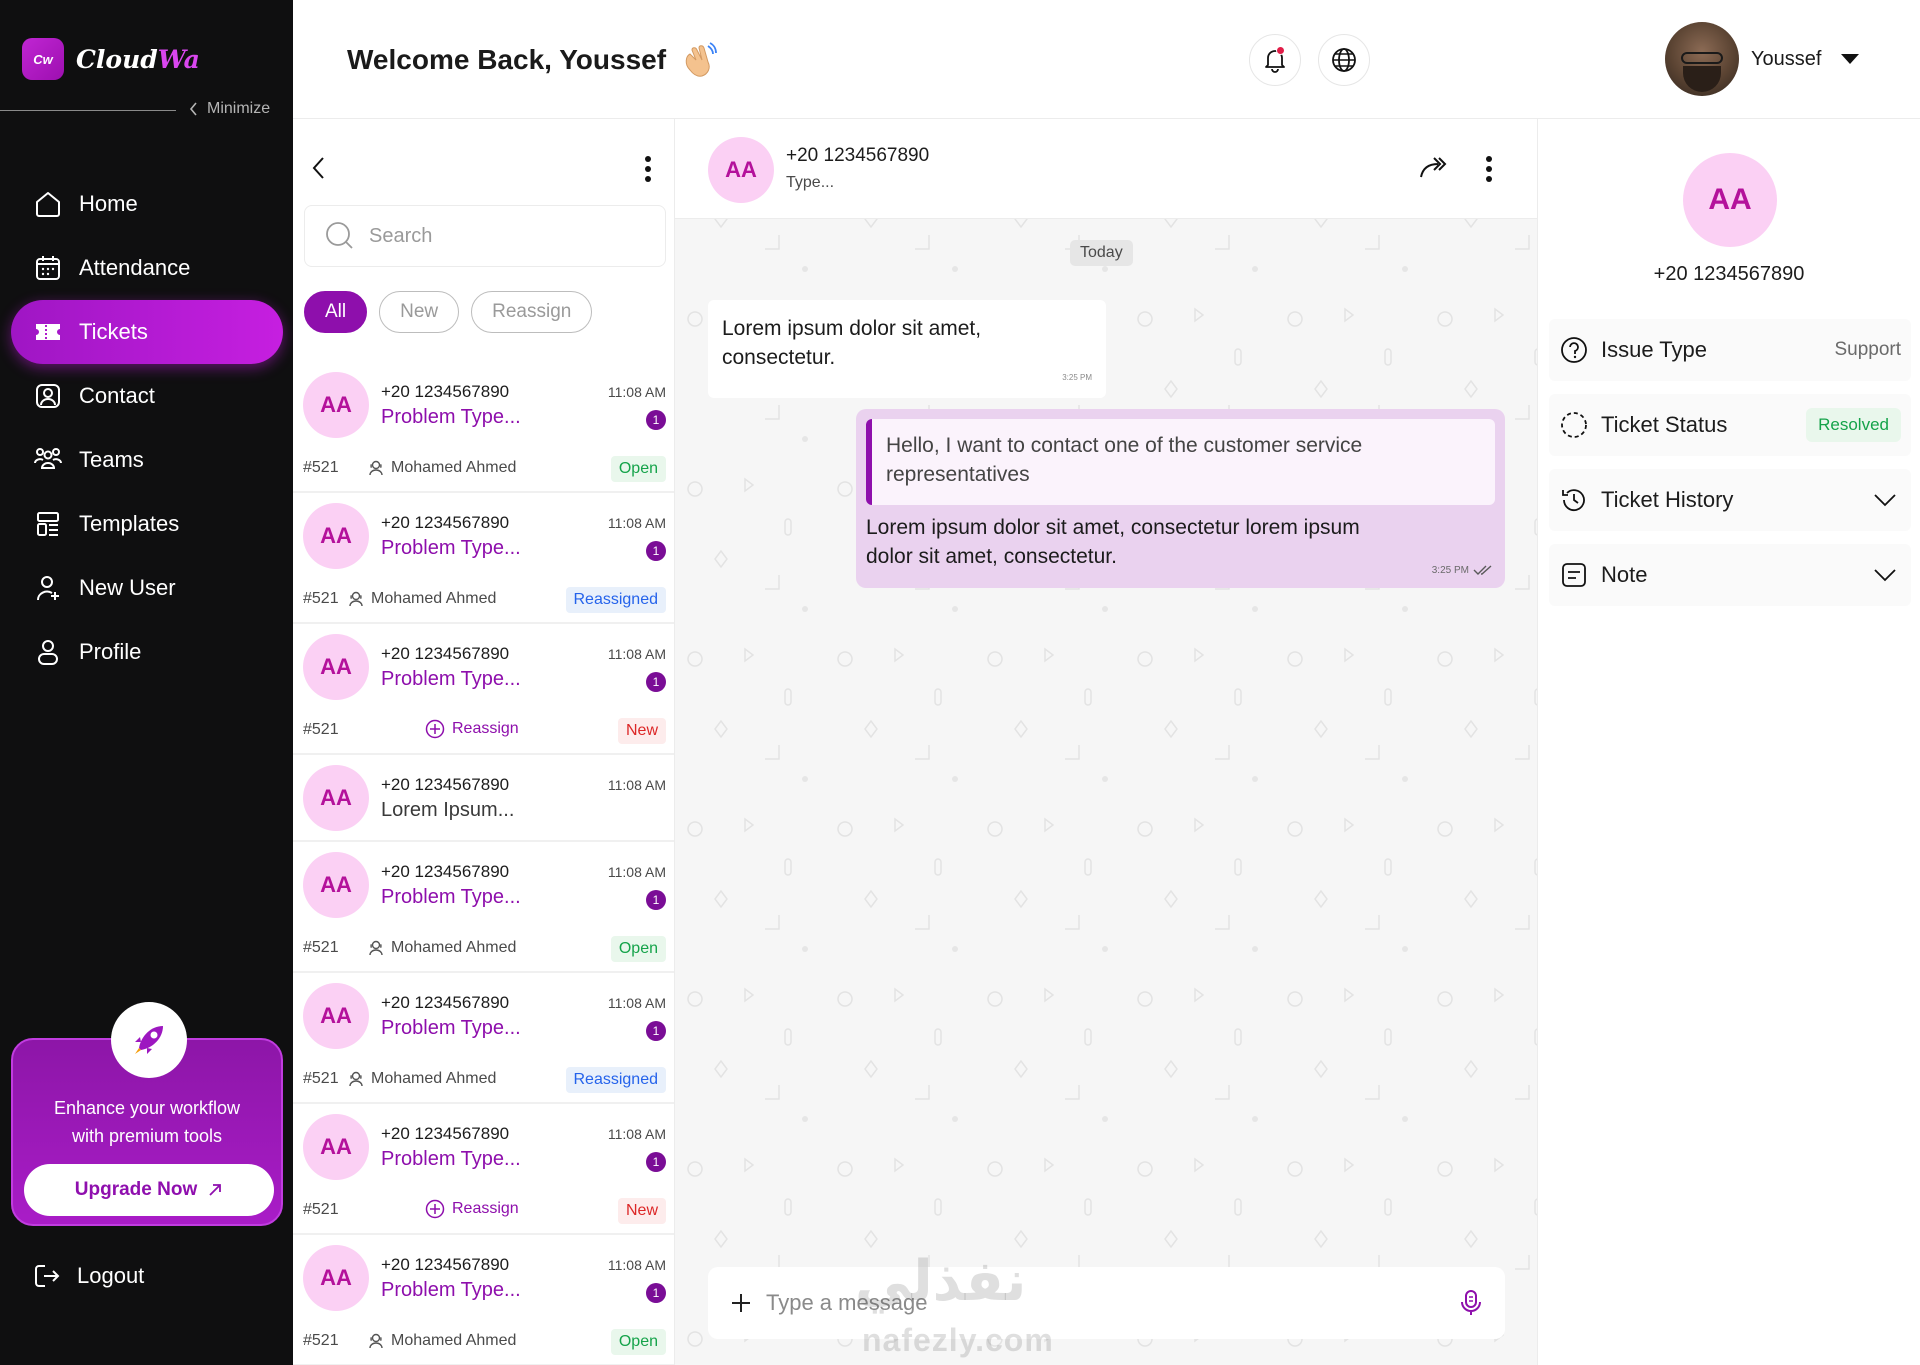  What do you see at coordinates (48, 204) in the screenshot?
I see `home-icon` at bounding box center [48, 204].